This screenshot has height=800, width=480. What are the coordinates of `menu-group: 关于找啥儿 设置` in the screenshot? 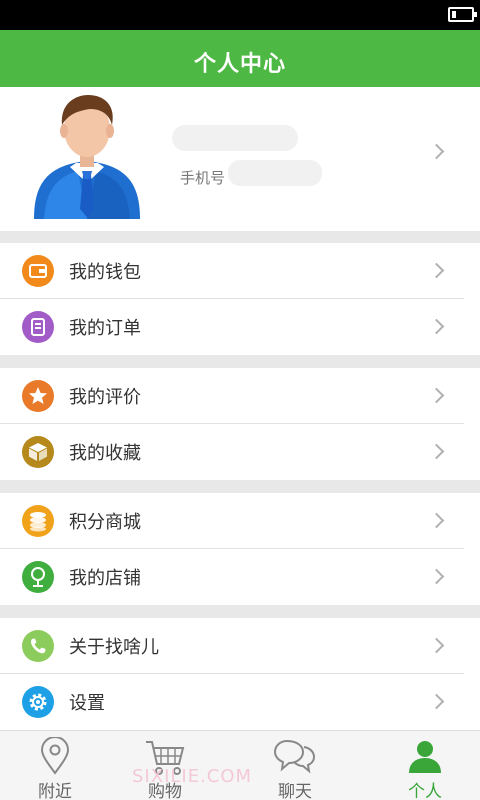 It's located at (240, 674).